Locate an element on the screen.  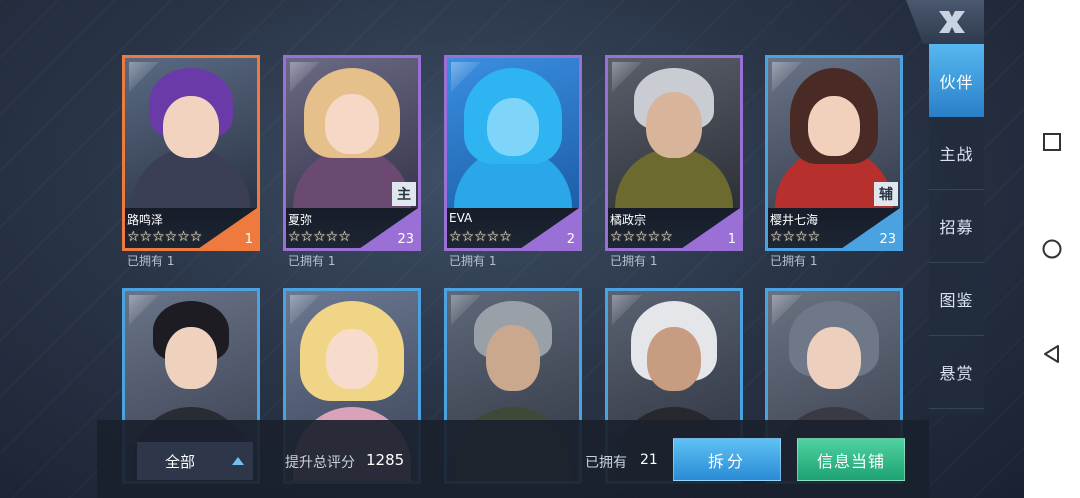
info-pawnshop-button: 信息当铺 is located at coordinates (851, 459).